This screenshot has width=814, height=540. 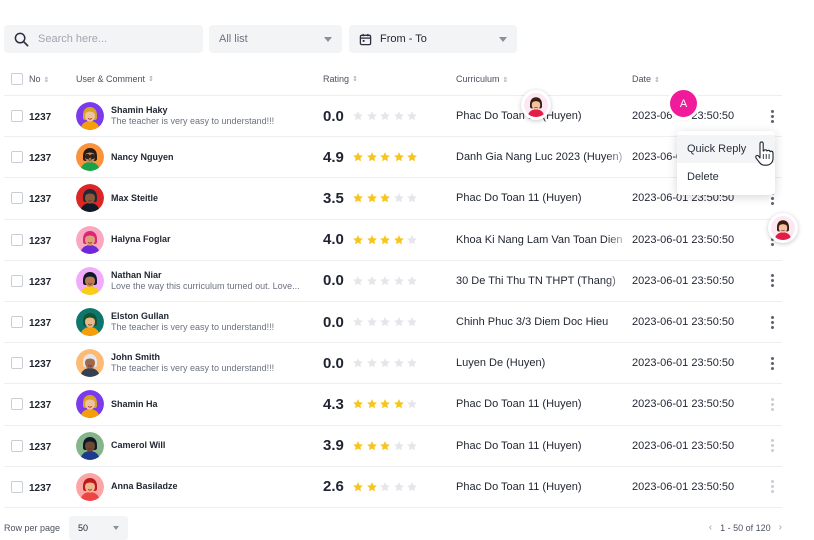 What do you see at coordinates (544, 322) in the screenshot?
I see `curriculum-name: Chinh Phuc 3/3 Diem Doc Hieu` at bounding box center [544, 322].